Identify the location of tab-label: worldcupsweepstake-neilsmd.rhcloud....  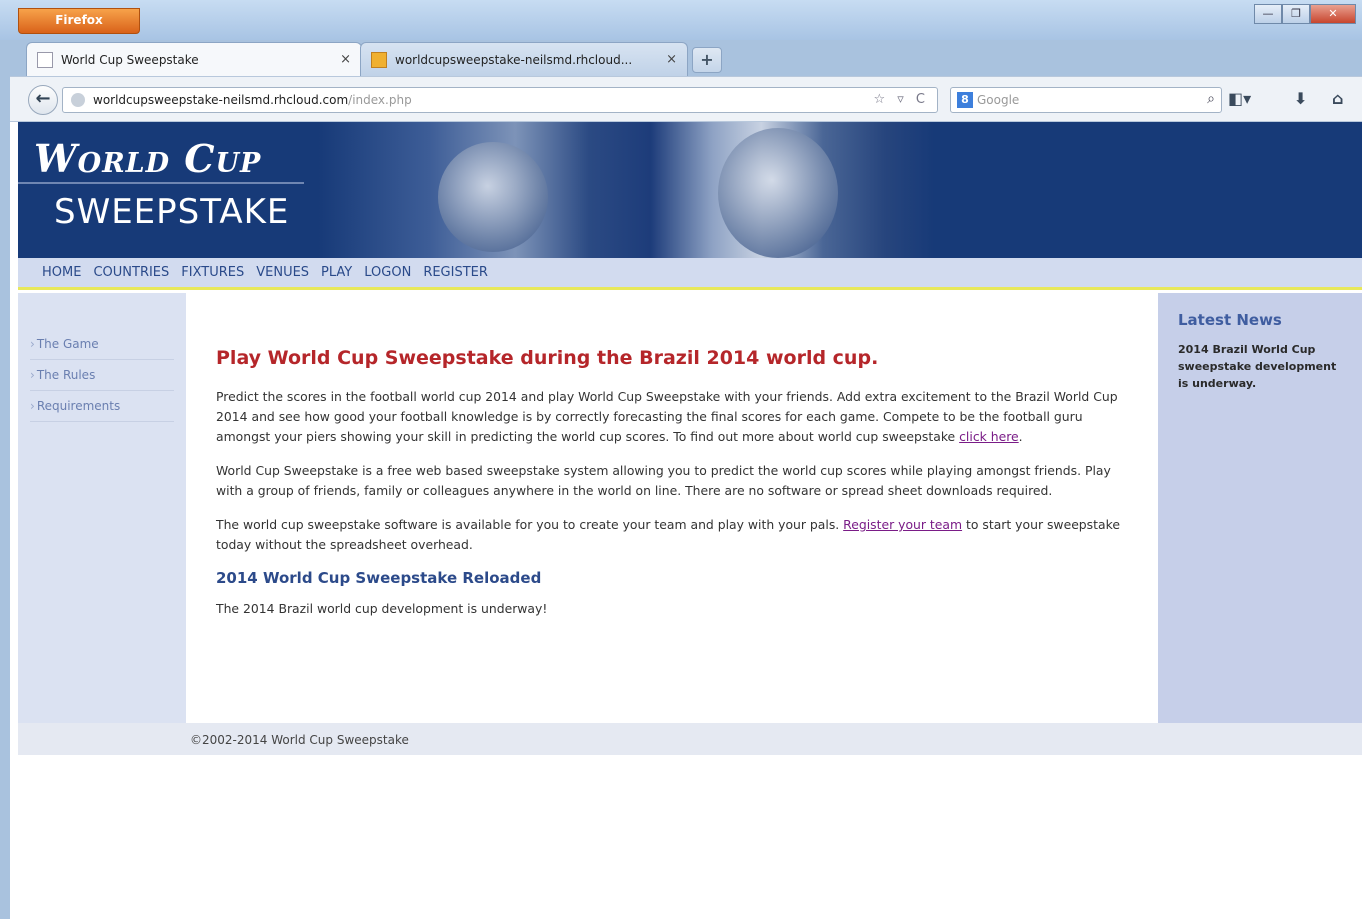
(514, 59).